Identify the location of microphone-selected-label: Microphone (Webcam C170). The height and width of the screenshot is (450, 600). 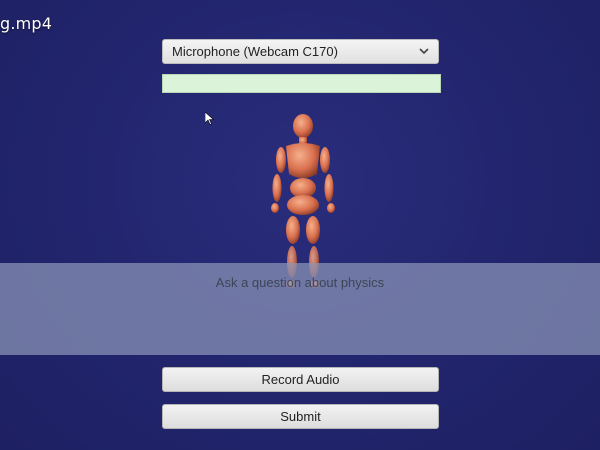
(255, 51).